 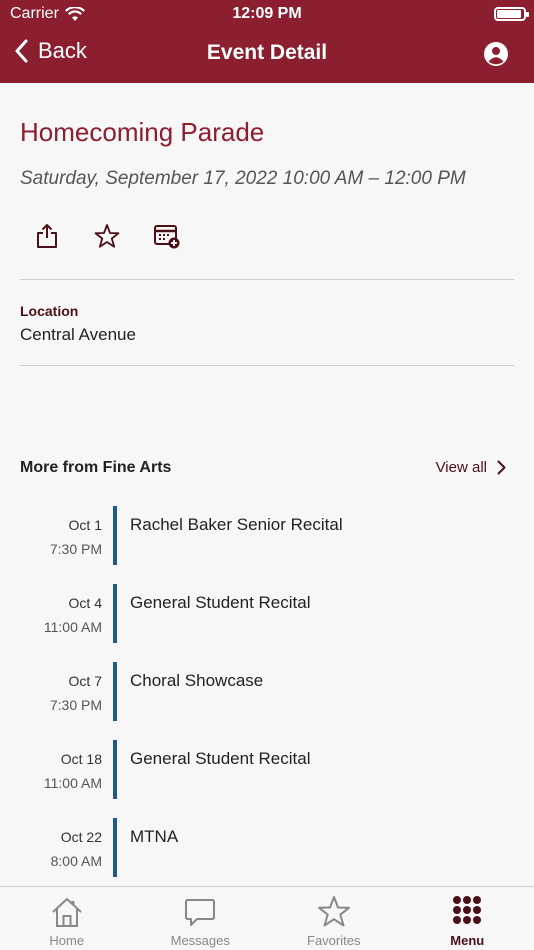 What do you see at coordinates (333, 911) in the screenshot?
I see `star-icon` at bounding box center [333, 911].